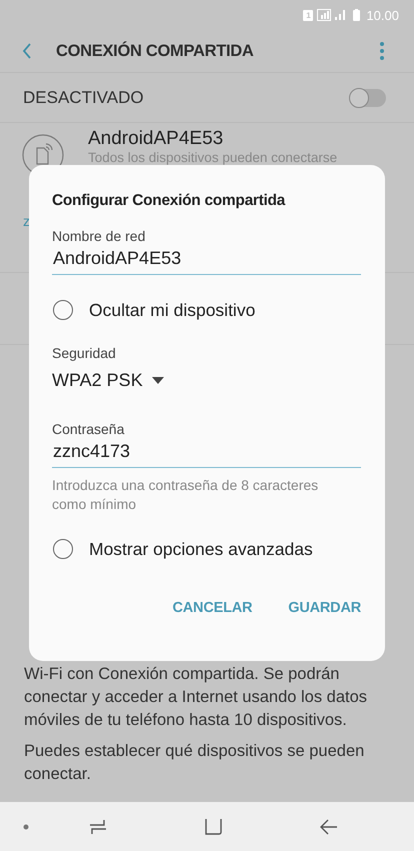 The image size is (414, 851). I want to click on network-name: AndroidAP4E53, so click(156, 139).